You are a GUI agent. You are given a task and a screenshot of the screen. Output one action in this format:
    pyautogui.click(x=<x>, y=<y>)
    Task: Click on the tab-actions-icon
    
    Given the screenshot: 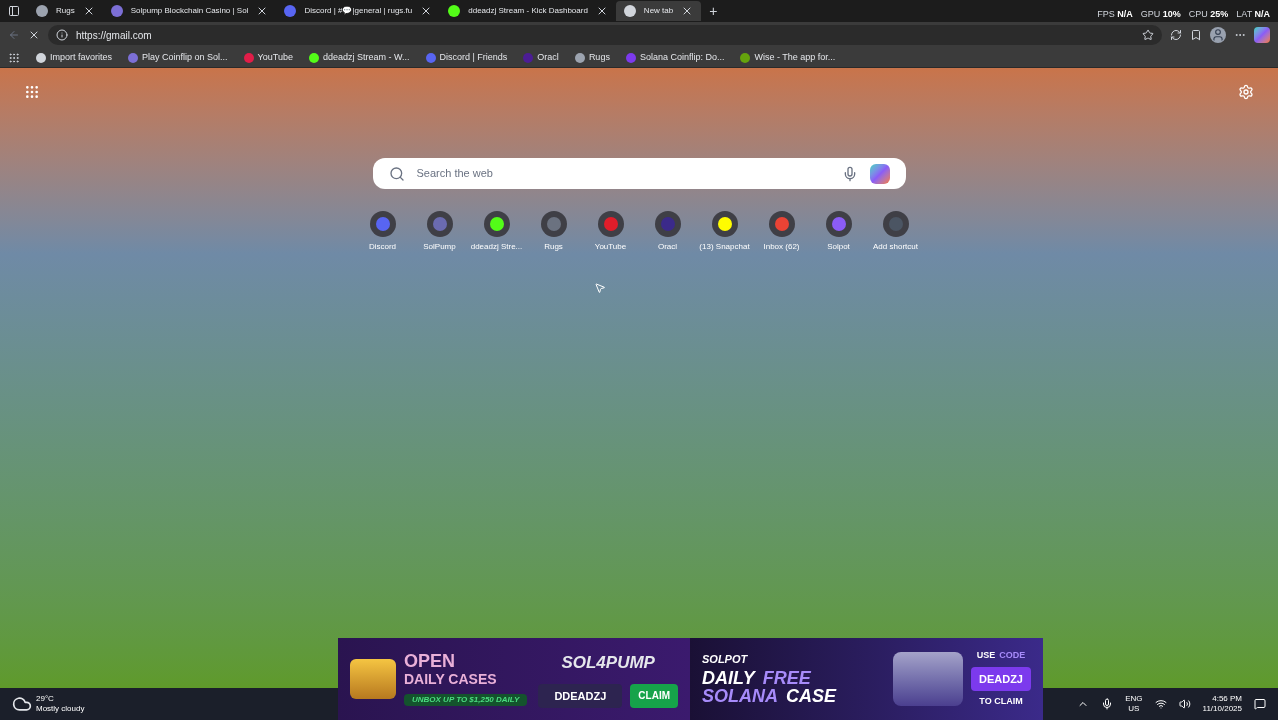 What is the action you would take?
    pyautogui.click(x=14, y=11)
    